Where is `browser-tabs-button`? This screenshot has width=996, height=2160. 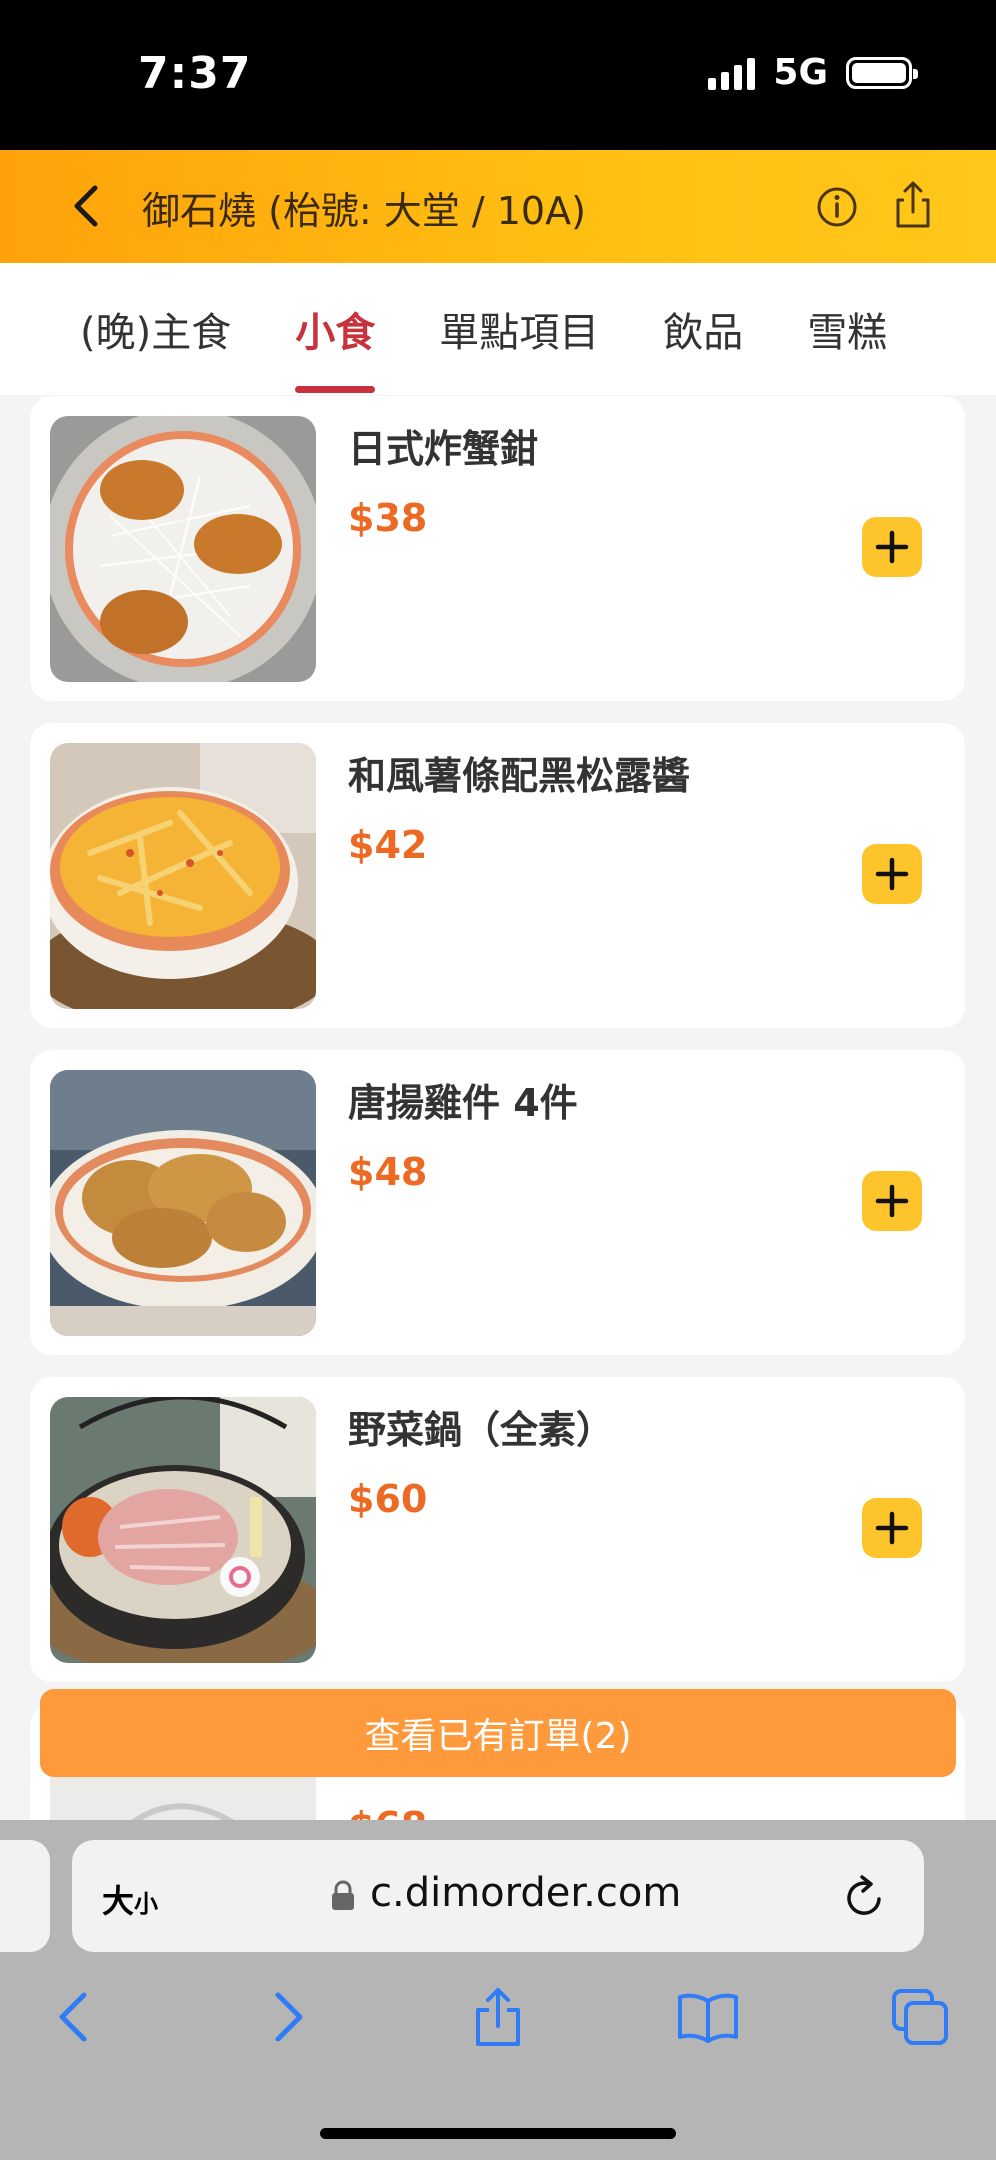
browser-tabs-button is located at coordinates (920, 2017).